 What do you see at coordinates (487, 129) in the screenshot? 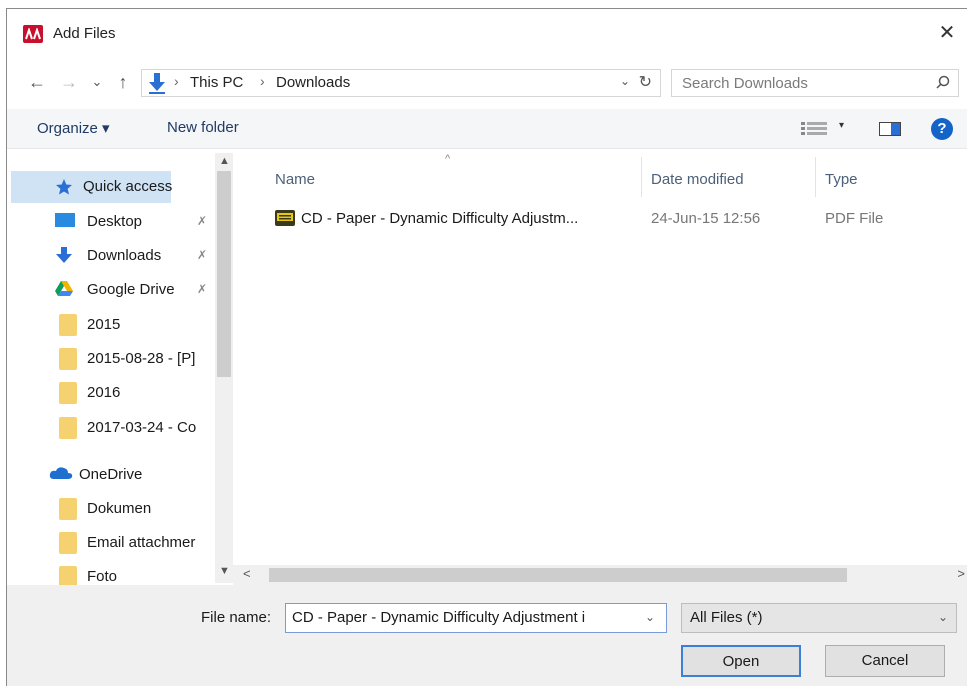
I see `command-bar: Organize ▾ New folder ▾ ?` at bounding box center [487, 129].